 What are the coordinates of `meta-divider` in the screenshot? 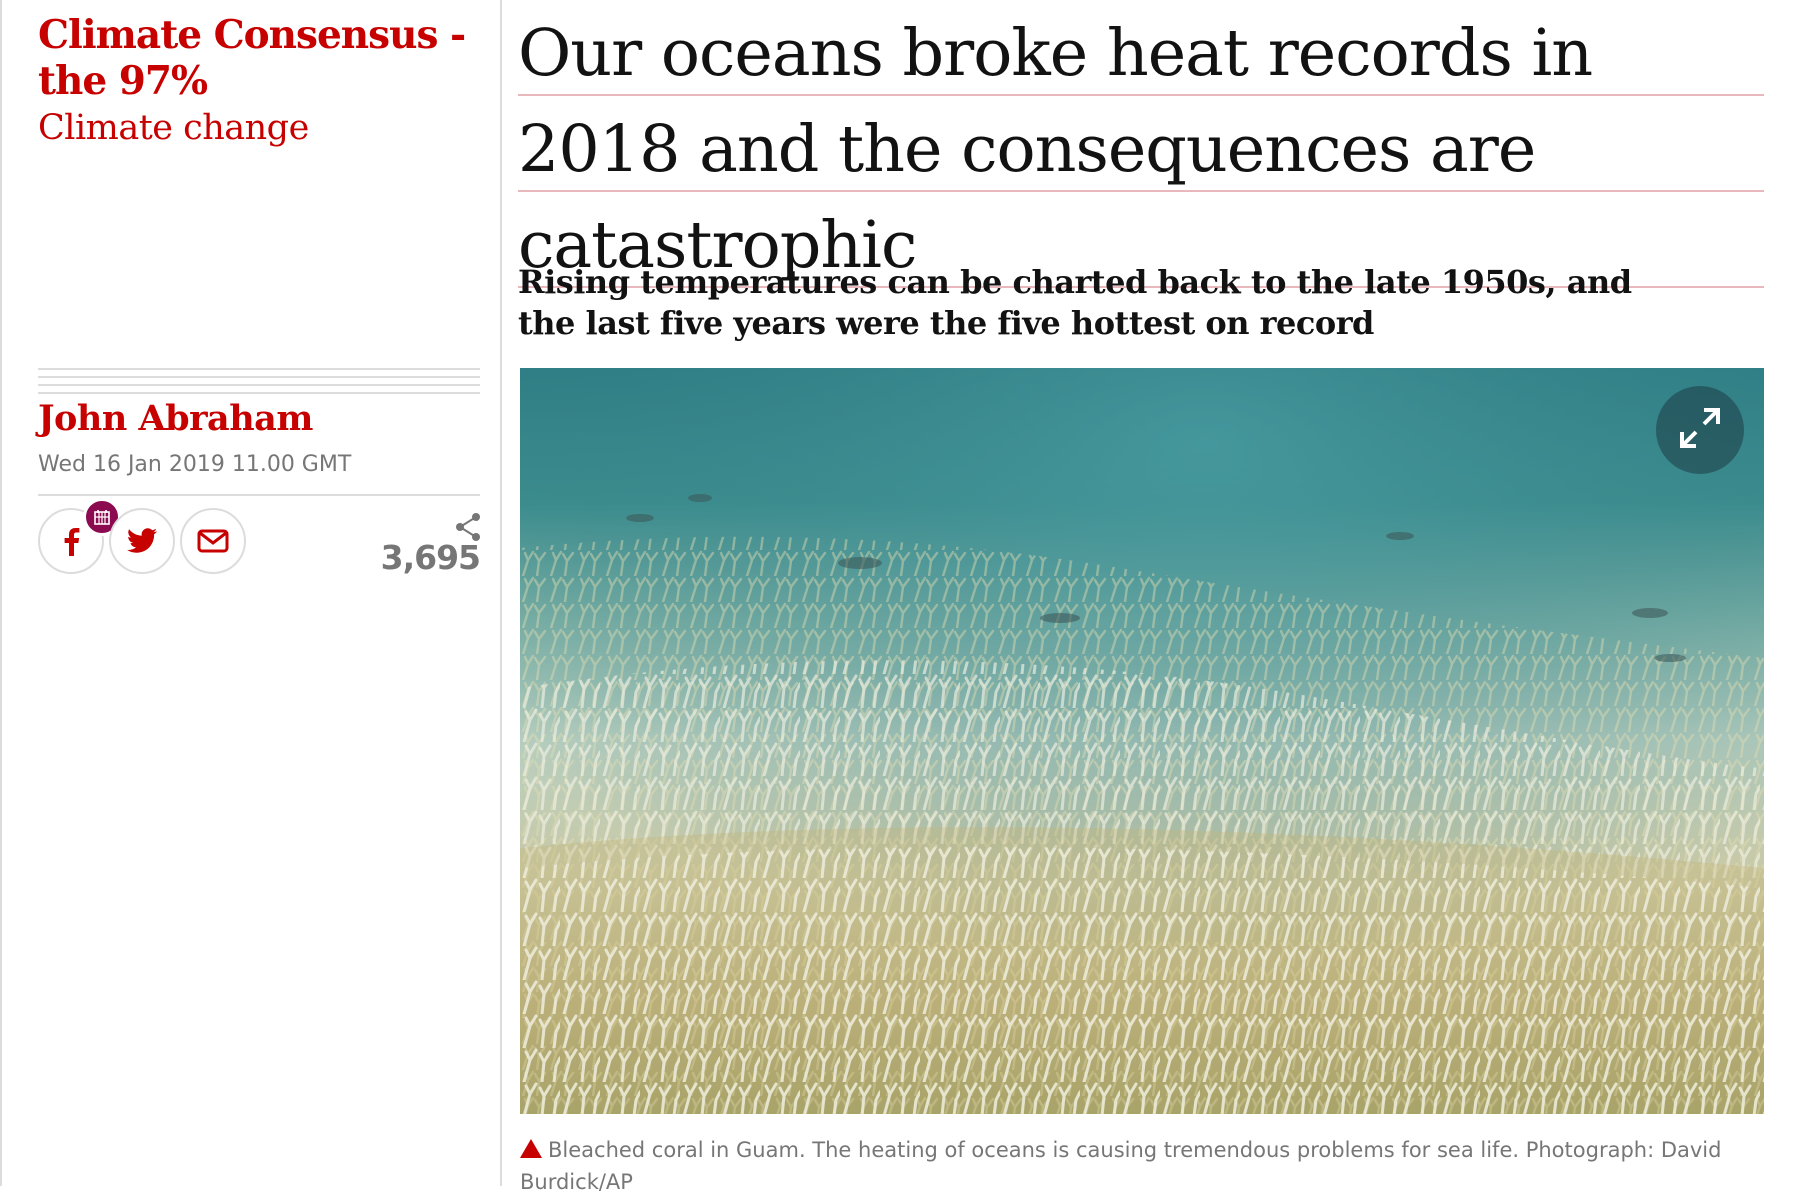 It's located at (259, 495).